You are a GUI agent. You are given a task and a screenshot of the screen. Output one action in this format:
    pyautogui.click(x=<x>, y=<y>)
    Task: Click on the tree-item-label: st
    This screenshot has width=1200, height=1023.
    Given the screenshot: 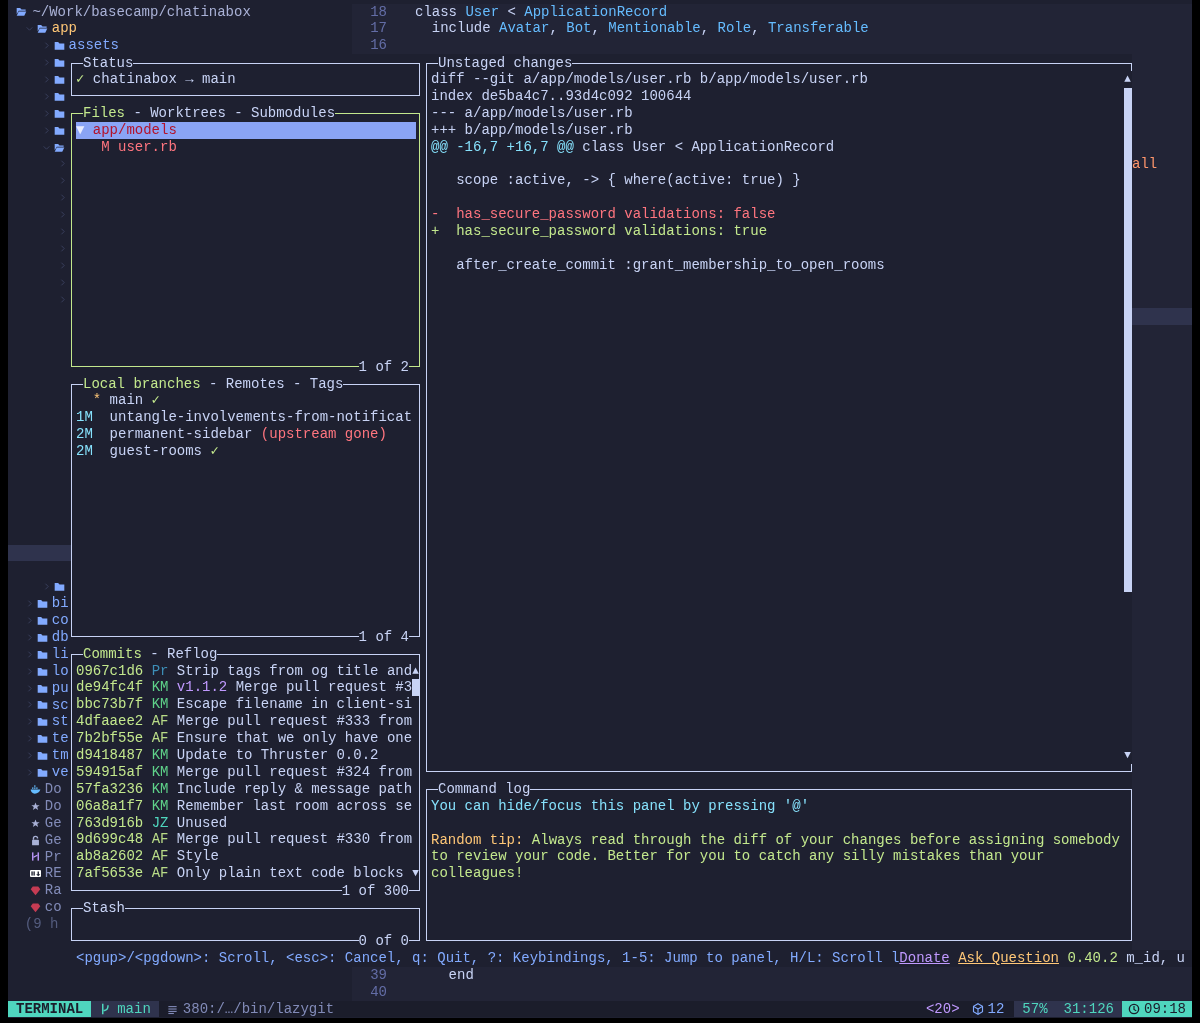 What is the action you would take?
    pyautogui.click(x=60, y=722)
    